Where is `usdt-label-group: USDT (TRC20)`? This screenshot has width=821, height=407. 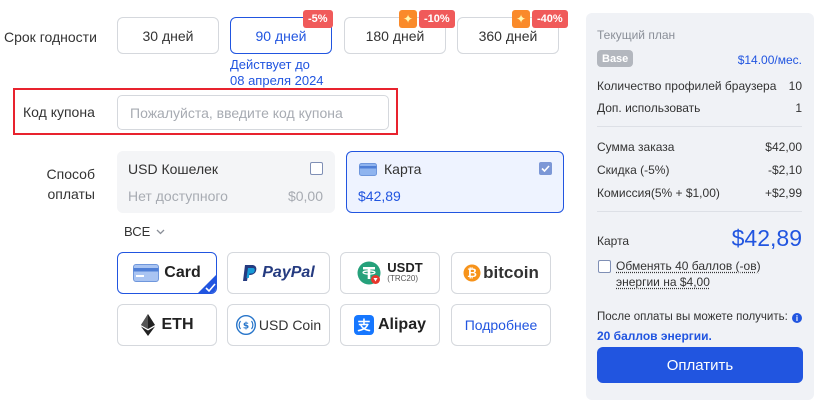 usdt-label-group: USDT (TRC20) is located at coordinates (405, 272).